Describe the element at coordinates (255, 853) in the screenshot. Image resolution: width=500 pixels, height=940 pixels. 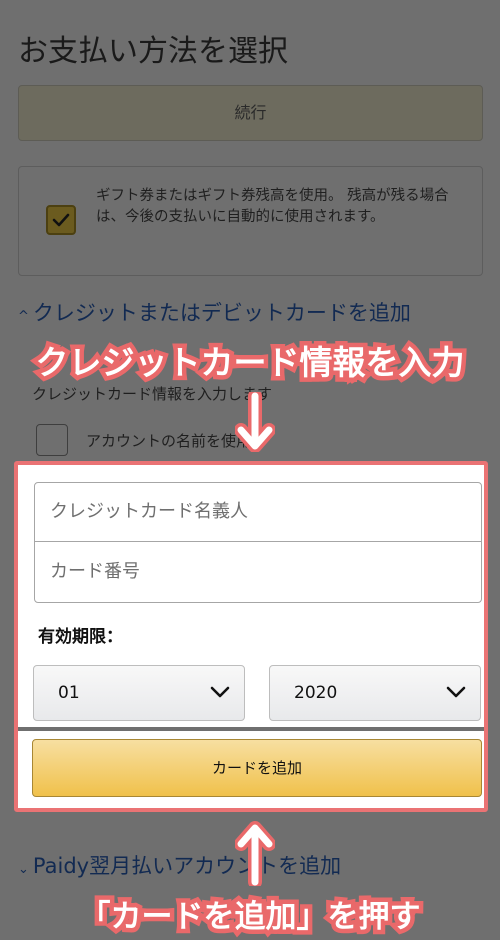
I see `arrow-up-icon` at that location.